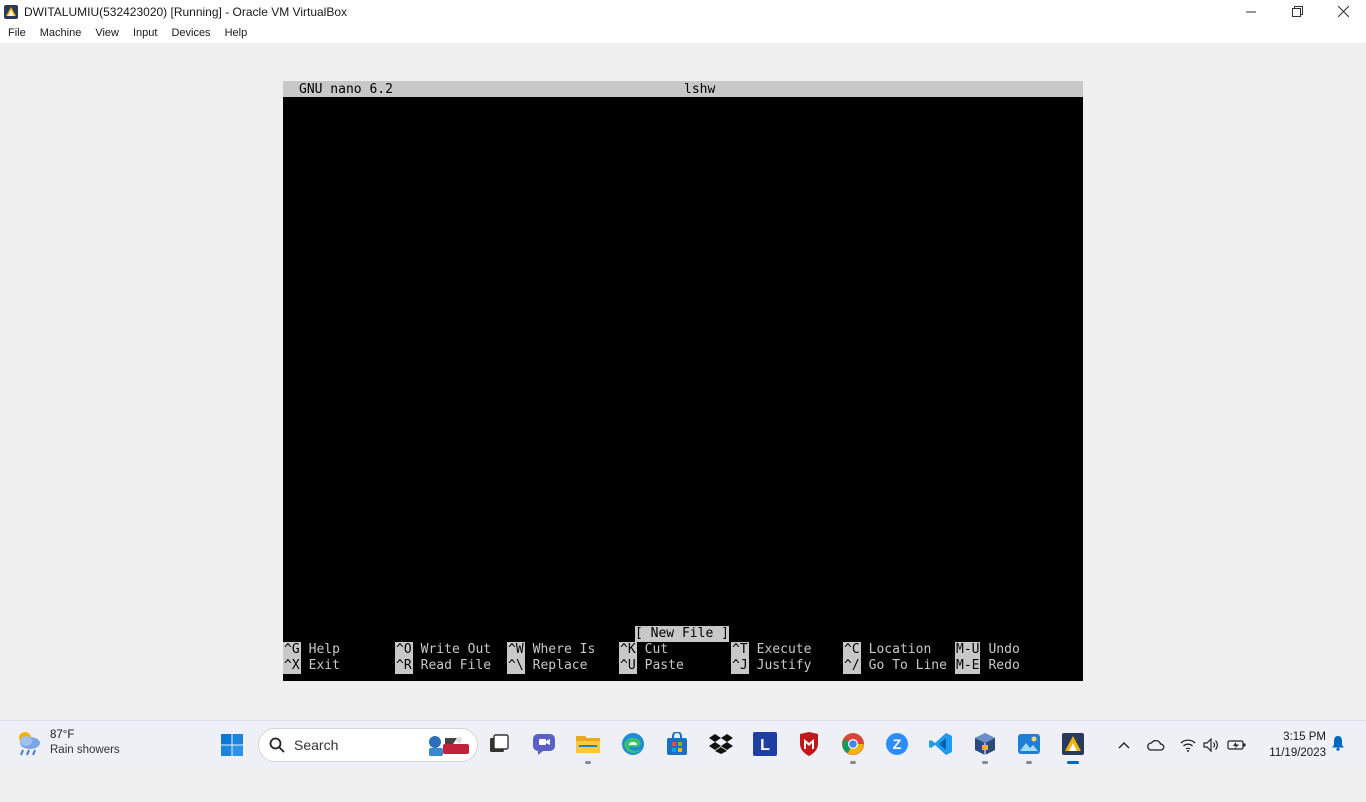 The image size is (1366, 802). Describe the element at coordinates (564, 649) in the screenshot. I see `shortcut-label: Where Is` at that location.